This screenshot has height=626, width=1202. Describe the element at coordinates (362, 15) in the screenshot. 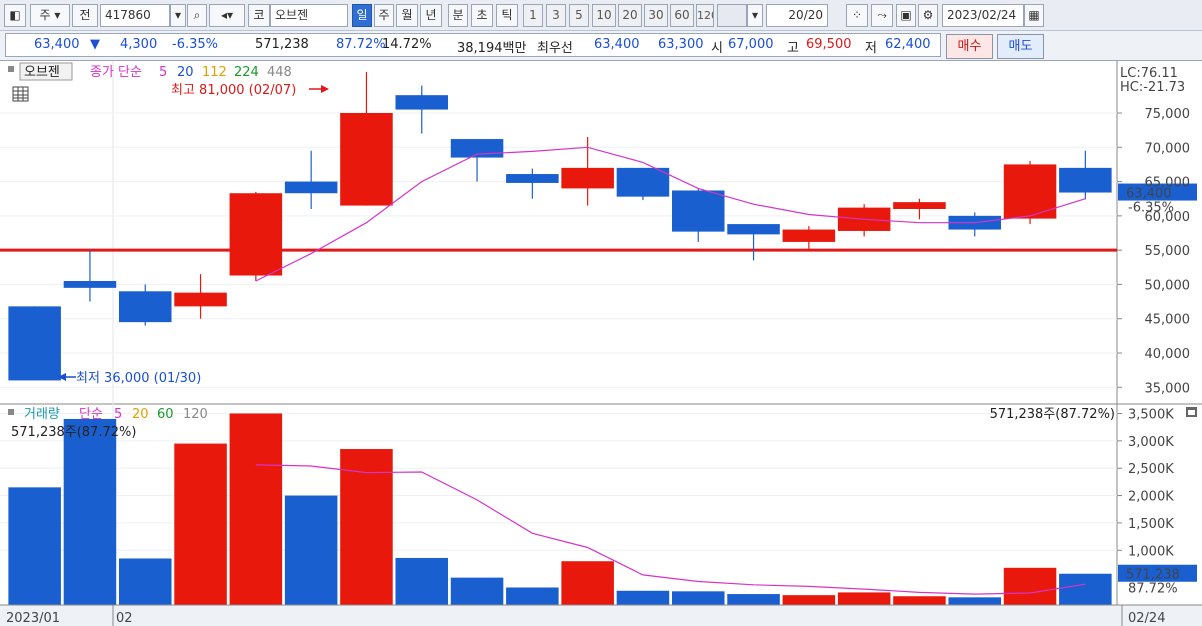

I see `period-day: 일` at that location.